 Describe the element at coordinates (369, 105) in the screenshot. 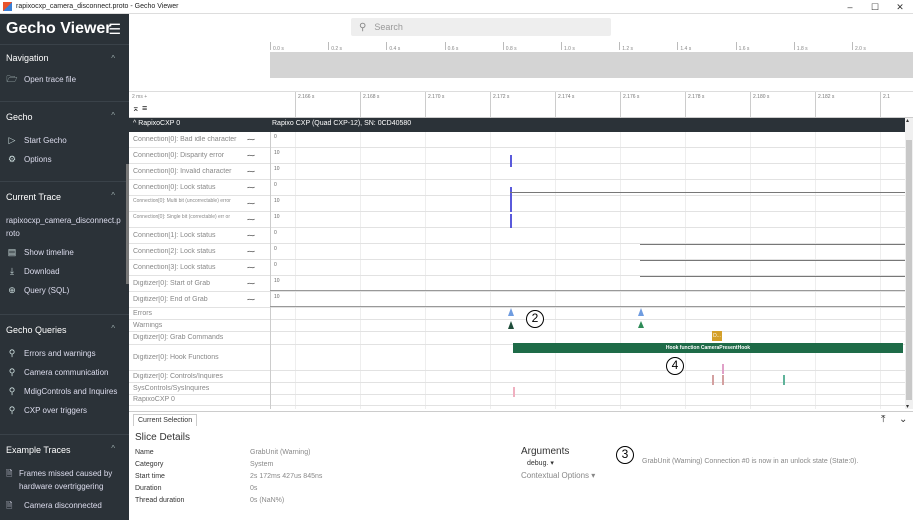

I see `axis-tick: 2.168 s` at that location.